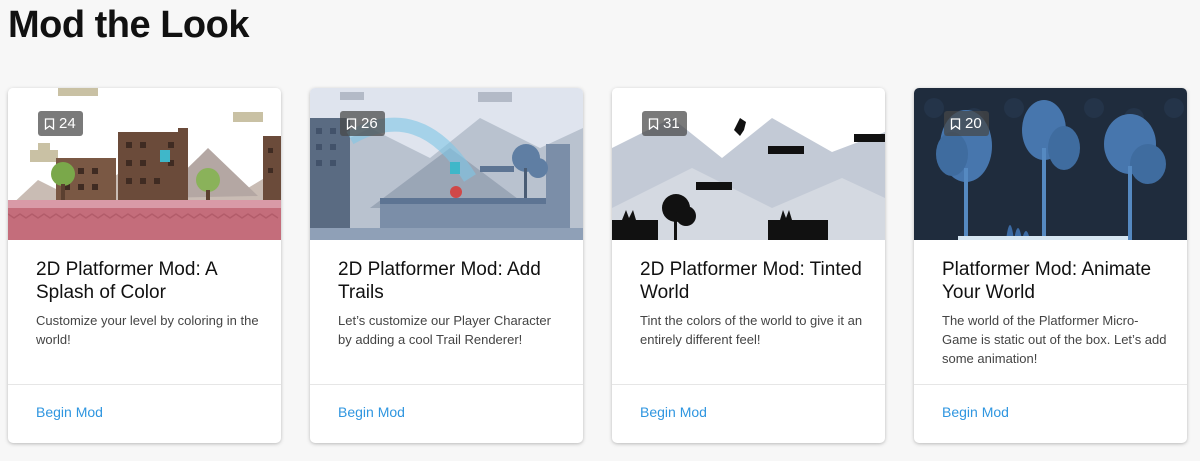 Image resolution: width=1200 pixels, height=461 pixels. I want to click on card-thumbnail: 31, so click(748, 164).